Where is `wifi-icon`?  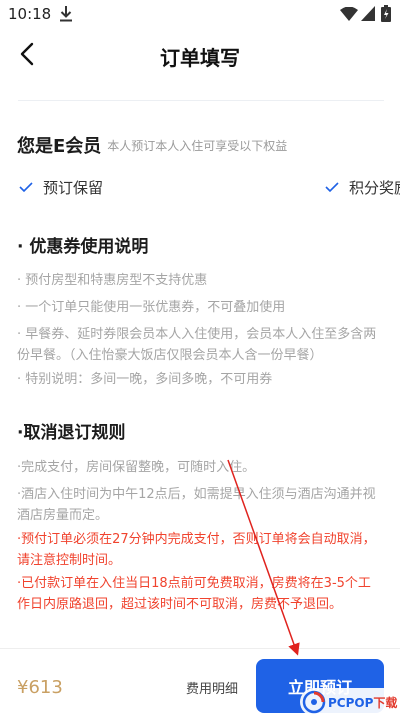 wifi-icon is located at coordinates (349, 14).